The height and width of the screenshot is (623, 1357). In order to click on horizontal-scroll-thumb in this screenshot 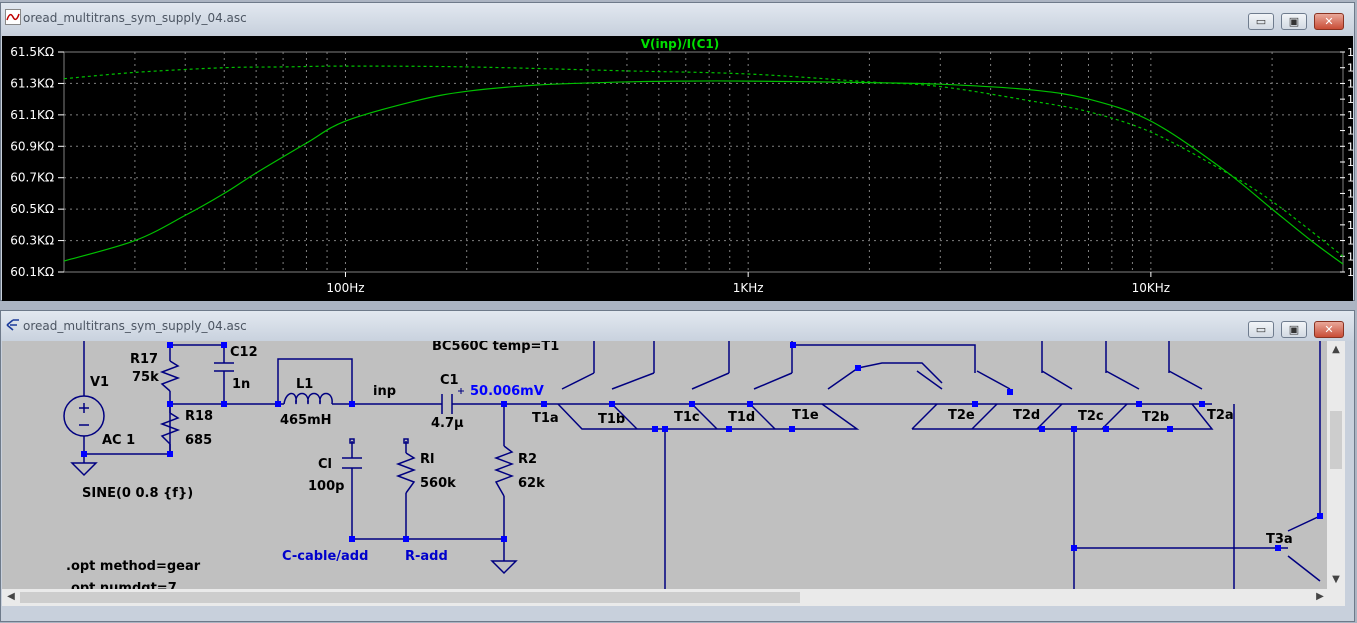, I will do `click(410, 597)`.